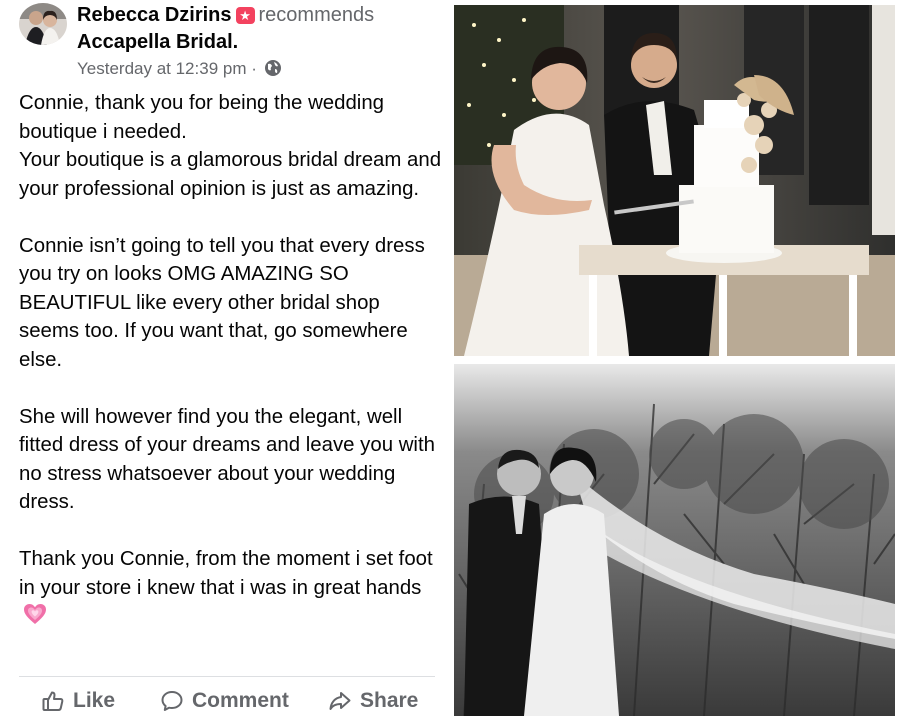 This screenshot has height=720, width=900. Describe the element at coordinates (389, 700) in the screenshot. I see `share-label: Share` at that location.